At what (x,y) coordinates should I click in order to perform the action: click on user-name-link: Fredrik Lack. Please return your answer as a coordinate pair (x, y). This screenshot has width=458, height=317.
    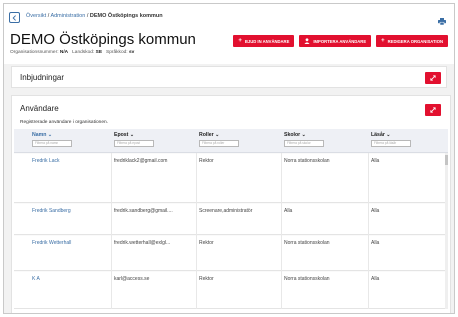
    Looking at the image, I should click on (70, 161).